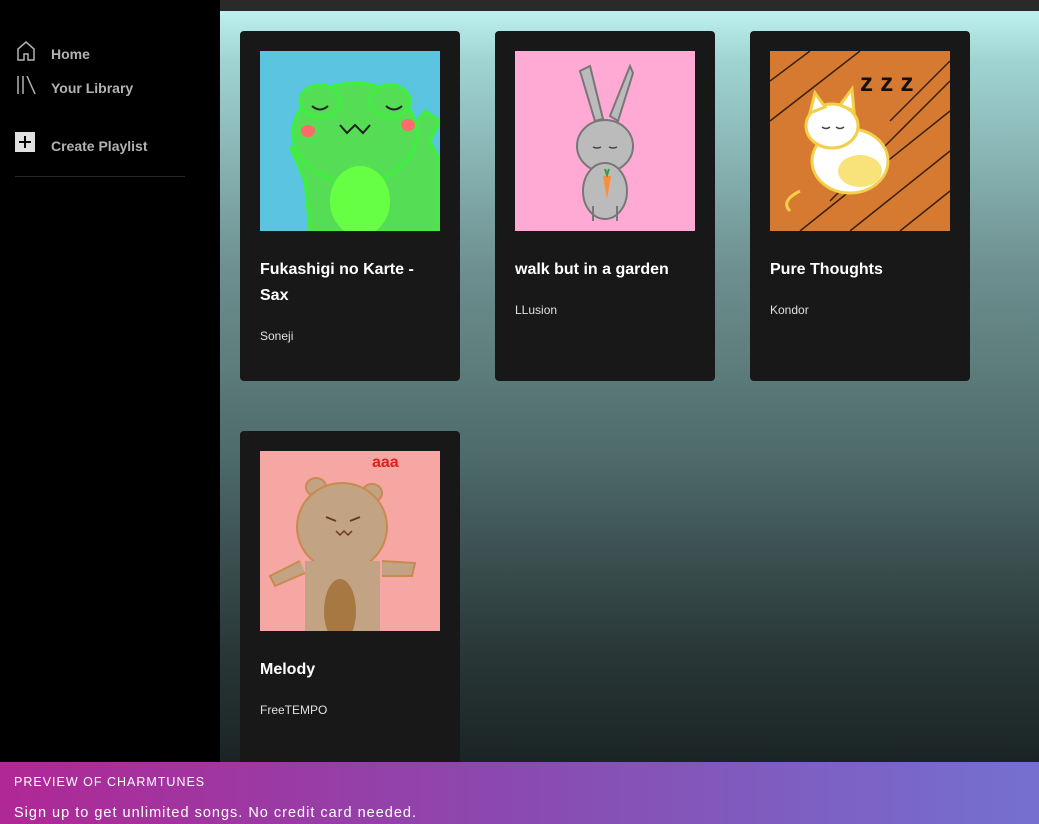 This screenshot has width=1039, height=824. Describe the element at coordinates (277, 336) in the screenshot. I see `song-artist: Soneji` at that location.